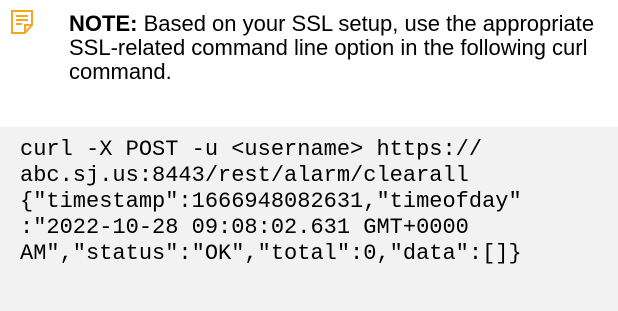 The width and height of the screenshot is (618, 311). Describe the element at coordinates (103, 23) in the screenshot. I see `note-label: NOTE:` at that location.